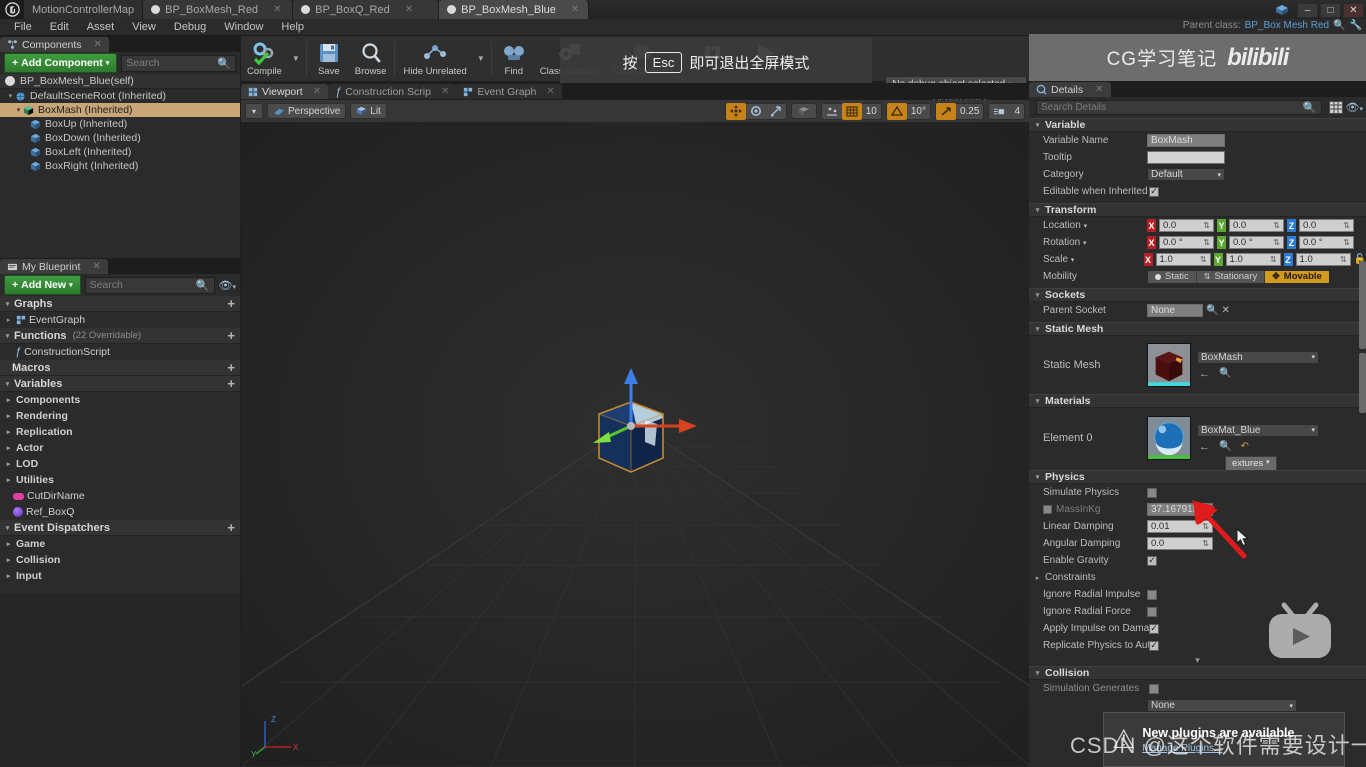  I want to click on window-tab-bp-boxmesh-red: BP_BoxMesh_Red ✕, so click(218, 9).